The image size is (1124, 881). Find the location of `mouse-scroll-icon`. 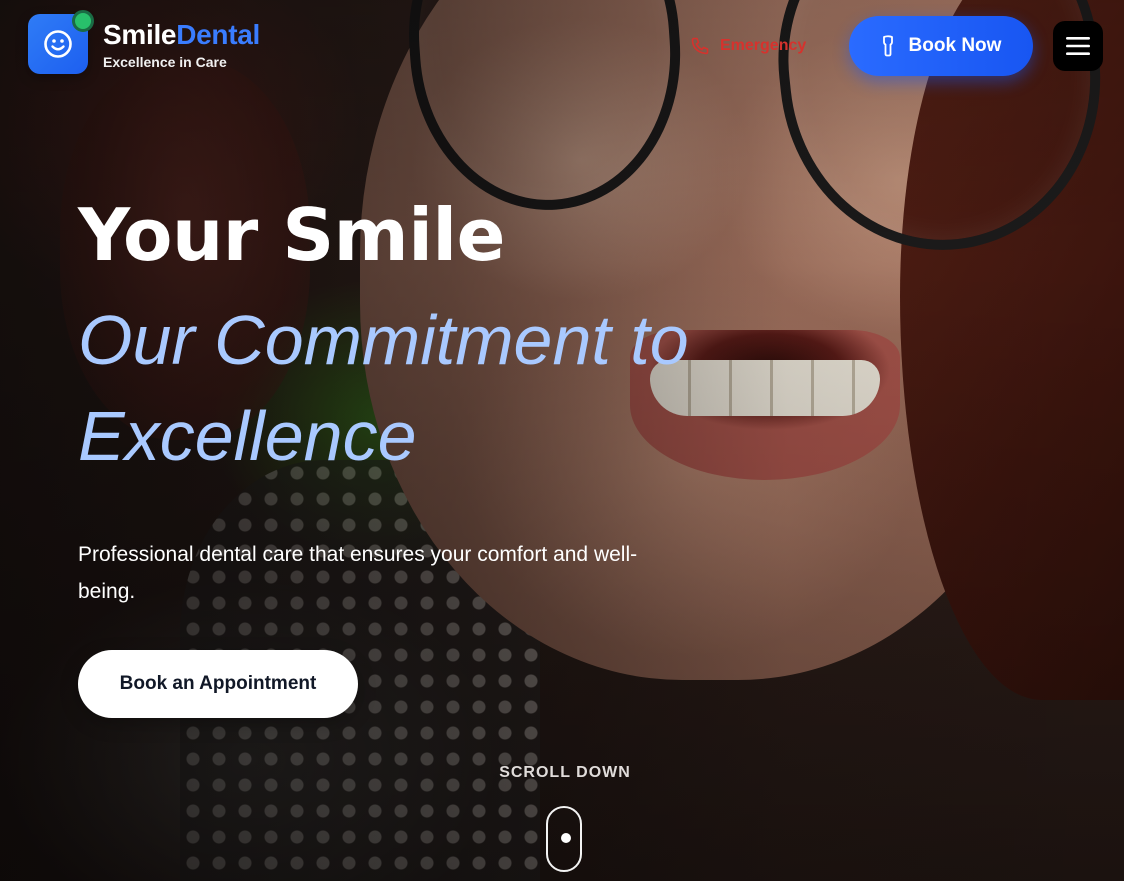

mouse-scroll-icon is located at coordinates (564, 839).